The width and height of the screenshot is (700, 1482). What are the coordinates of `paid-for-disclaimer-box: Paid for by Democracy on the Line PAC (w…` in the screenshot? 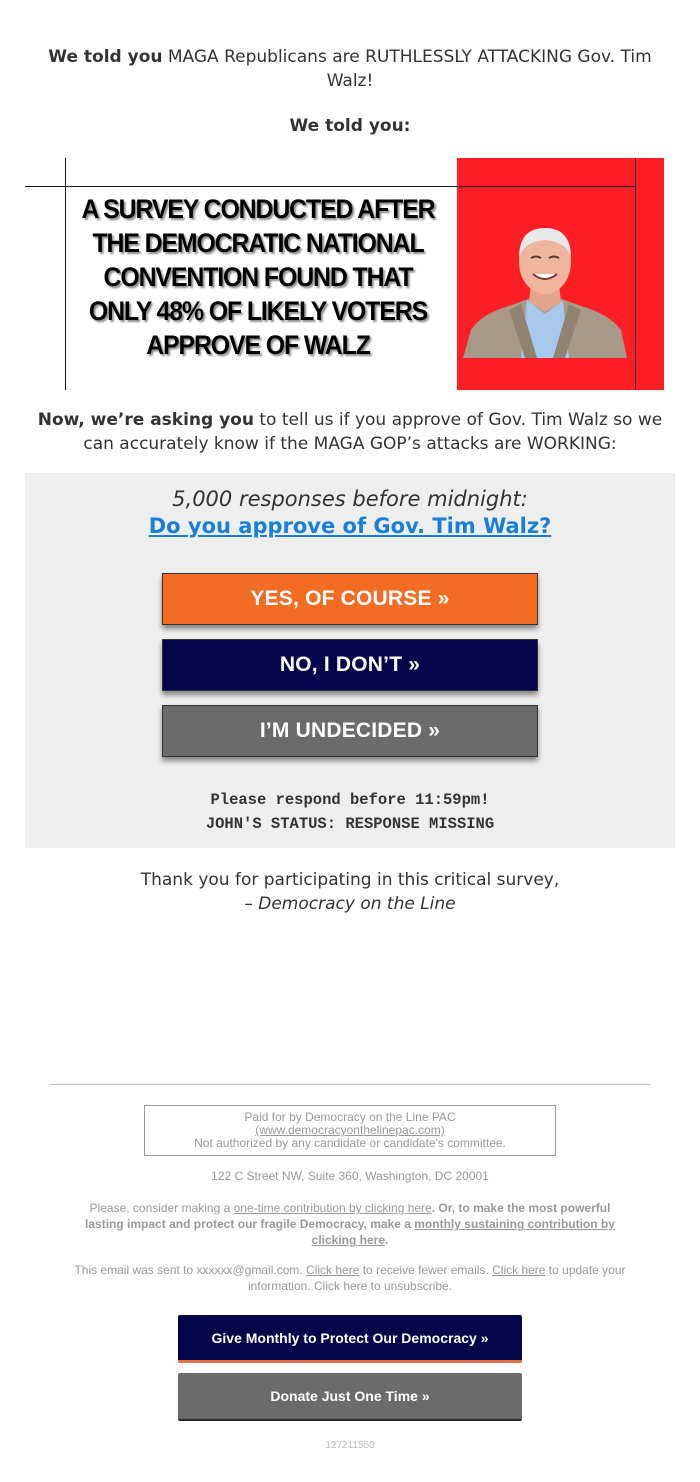 It's located at (350, 1130).